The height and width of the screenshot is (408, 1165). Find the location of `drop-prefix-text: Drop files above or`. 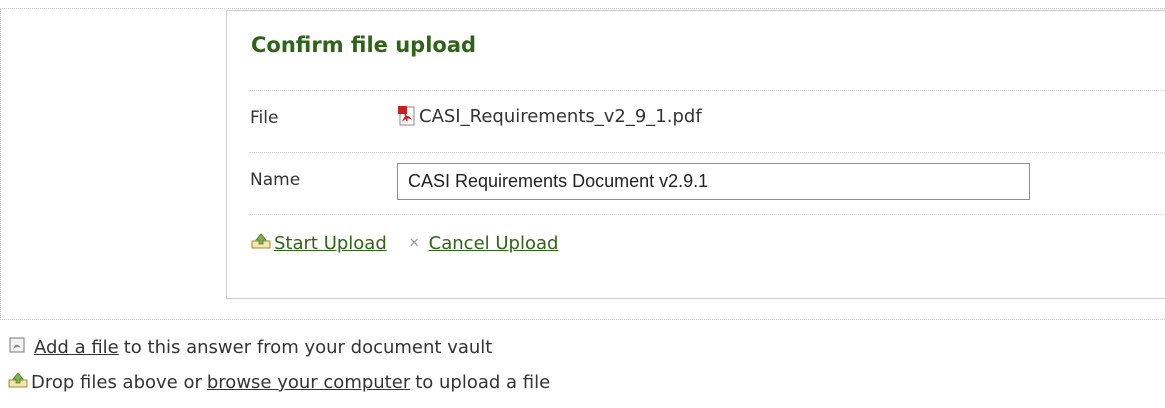

drop-prefix-text: Drop files above or is located at coordinates (116, 382).